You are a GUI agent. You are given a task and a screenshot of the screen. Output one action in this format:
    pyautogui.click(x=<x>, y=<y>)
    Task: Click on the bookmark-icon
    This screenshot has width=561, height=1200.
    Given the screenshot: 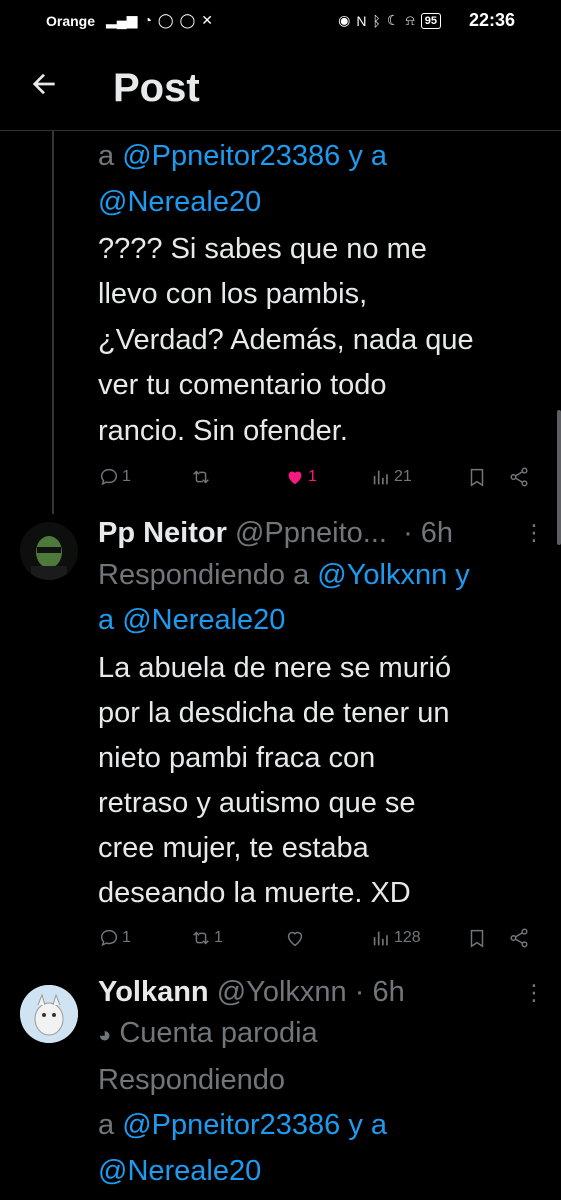 What is the action you would take?
    pyautogui.click(x=477, y=938)
    